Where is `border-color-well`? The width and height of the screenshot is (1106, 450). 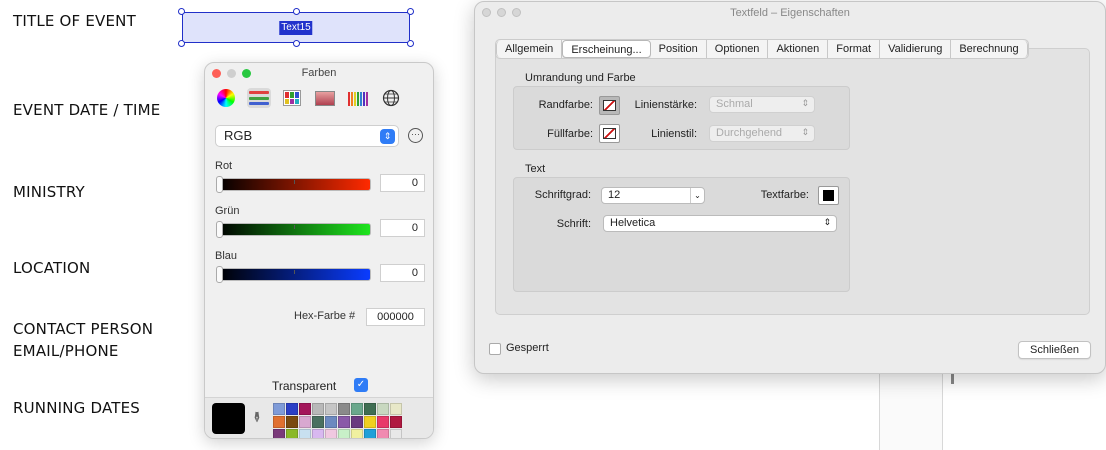
border-color-well is located at coordinates (609, 105).